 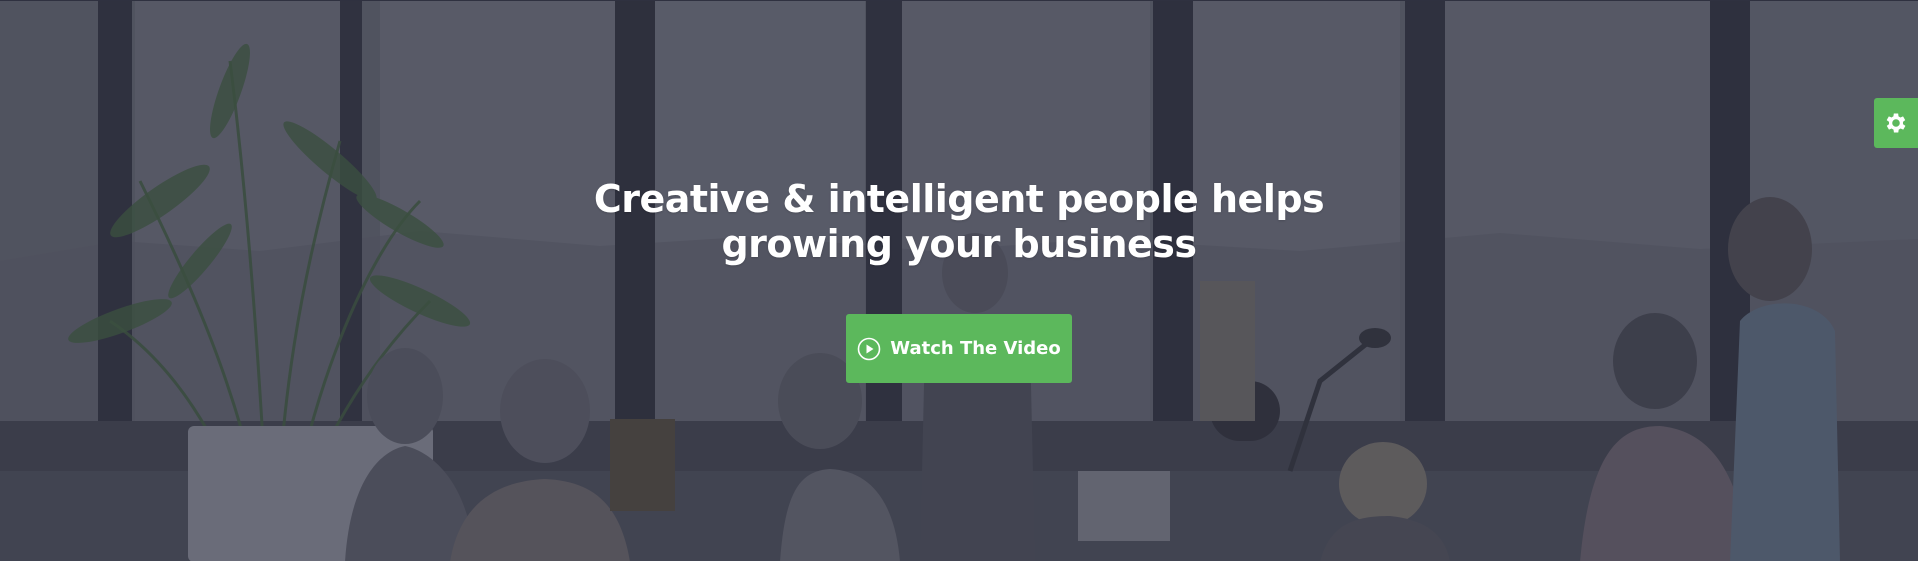 What do you see at coordinates (959, 244) in the screenshot?
I see `headline-line-2: growing your business` at bounding box center [959, 244].